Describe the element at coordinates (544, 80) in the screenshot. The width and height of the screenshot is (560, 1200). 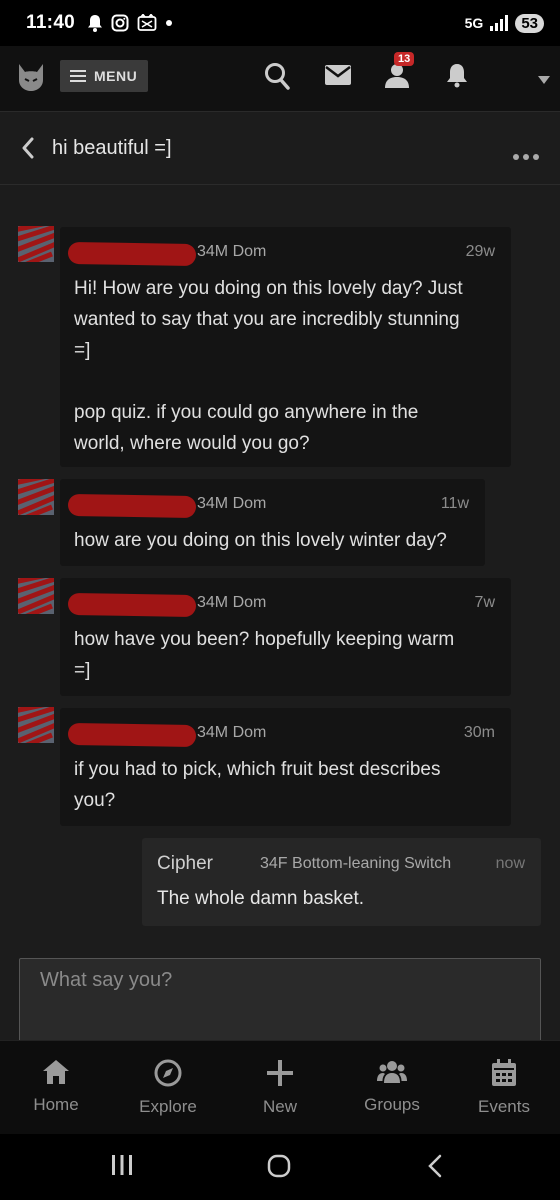
I see `chevron-down-icon` at that location.